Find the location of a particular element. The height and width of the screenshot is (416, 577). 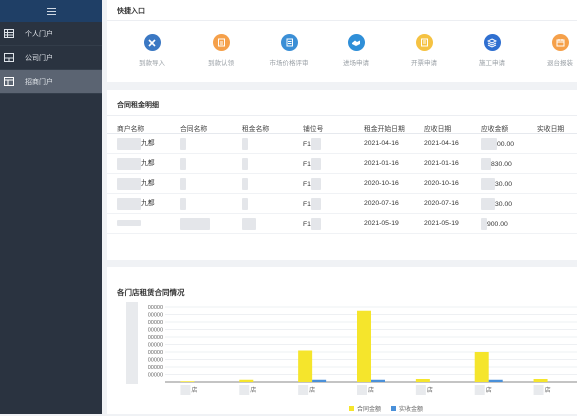

column-header: 租金开始日期 is located at coordinates (394, 128).